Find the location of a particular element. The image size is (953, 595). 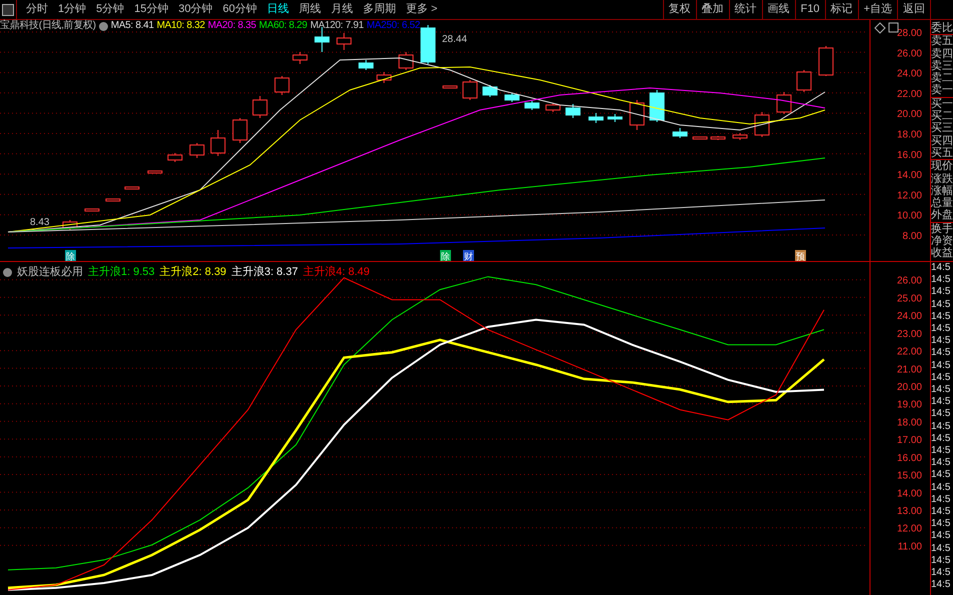

low-price-label: 8.43 is located at coordinates (40, 222).